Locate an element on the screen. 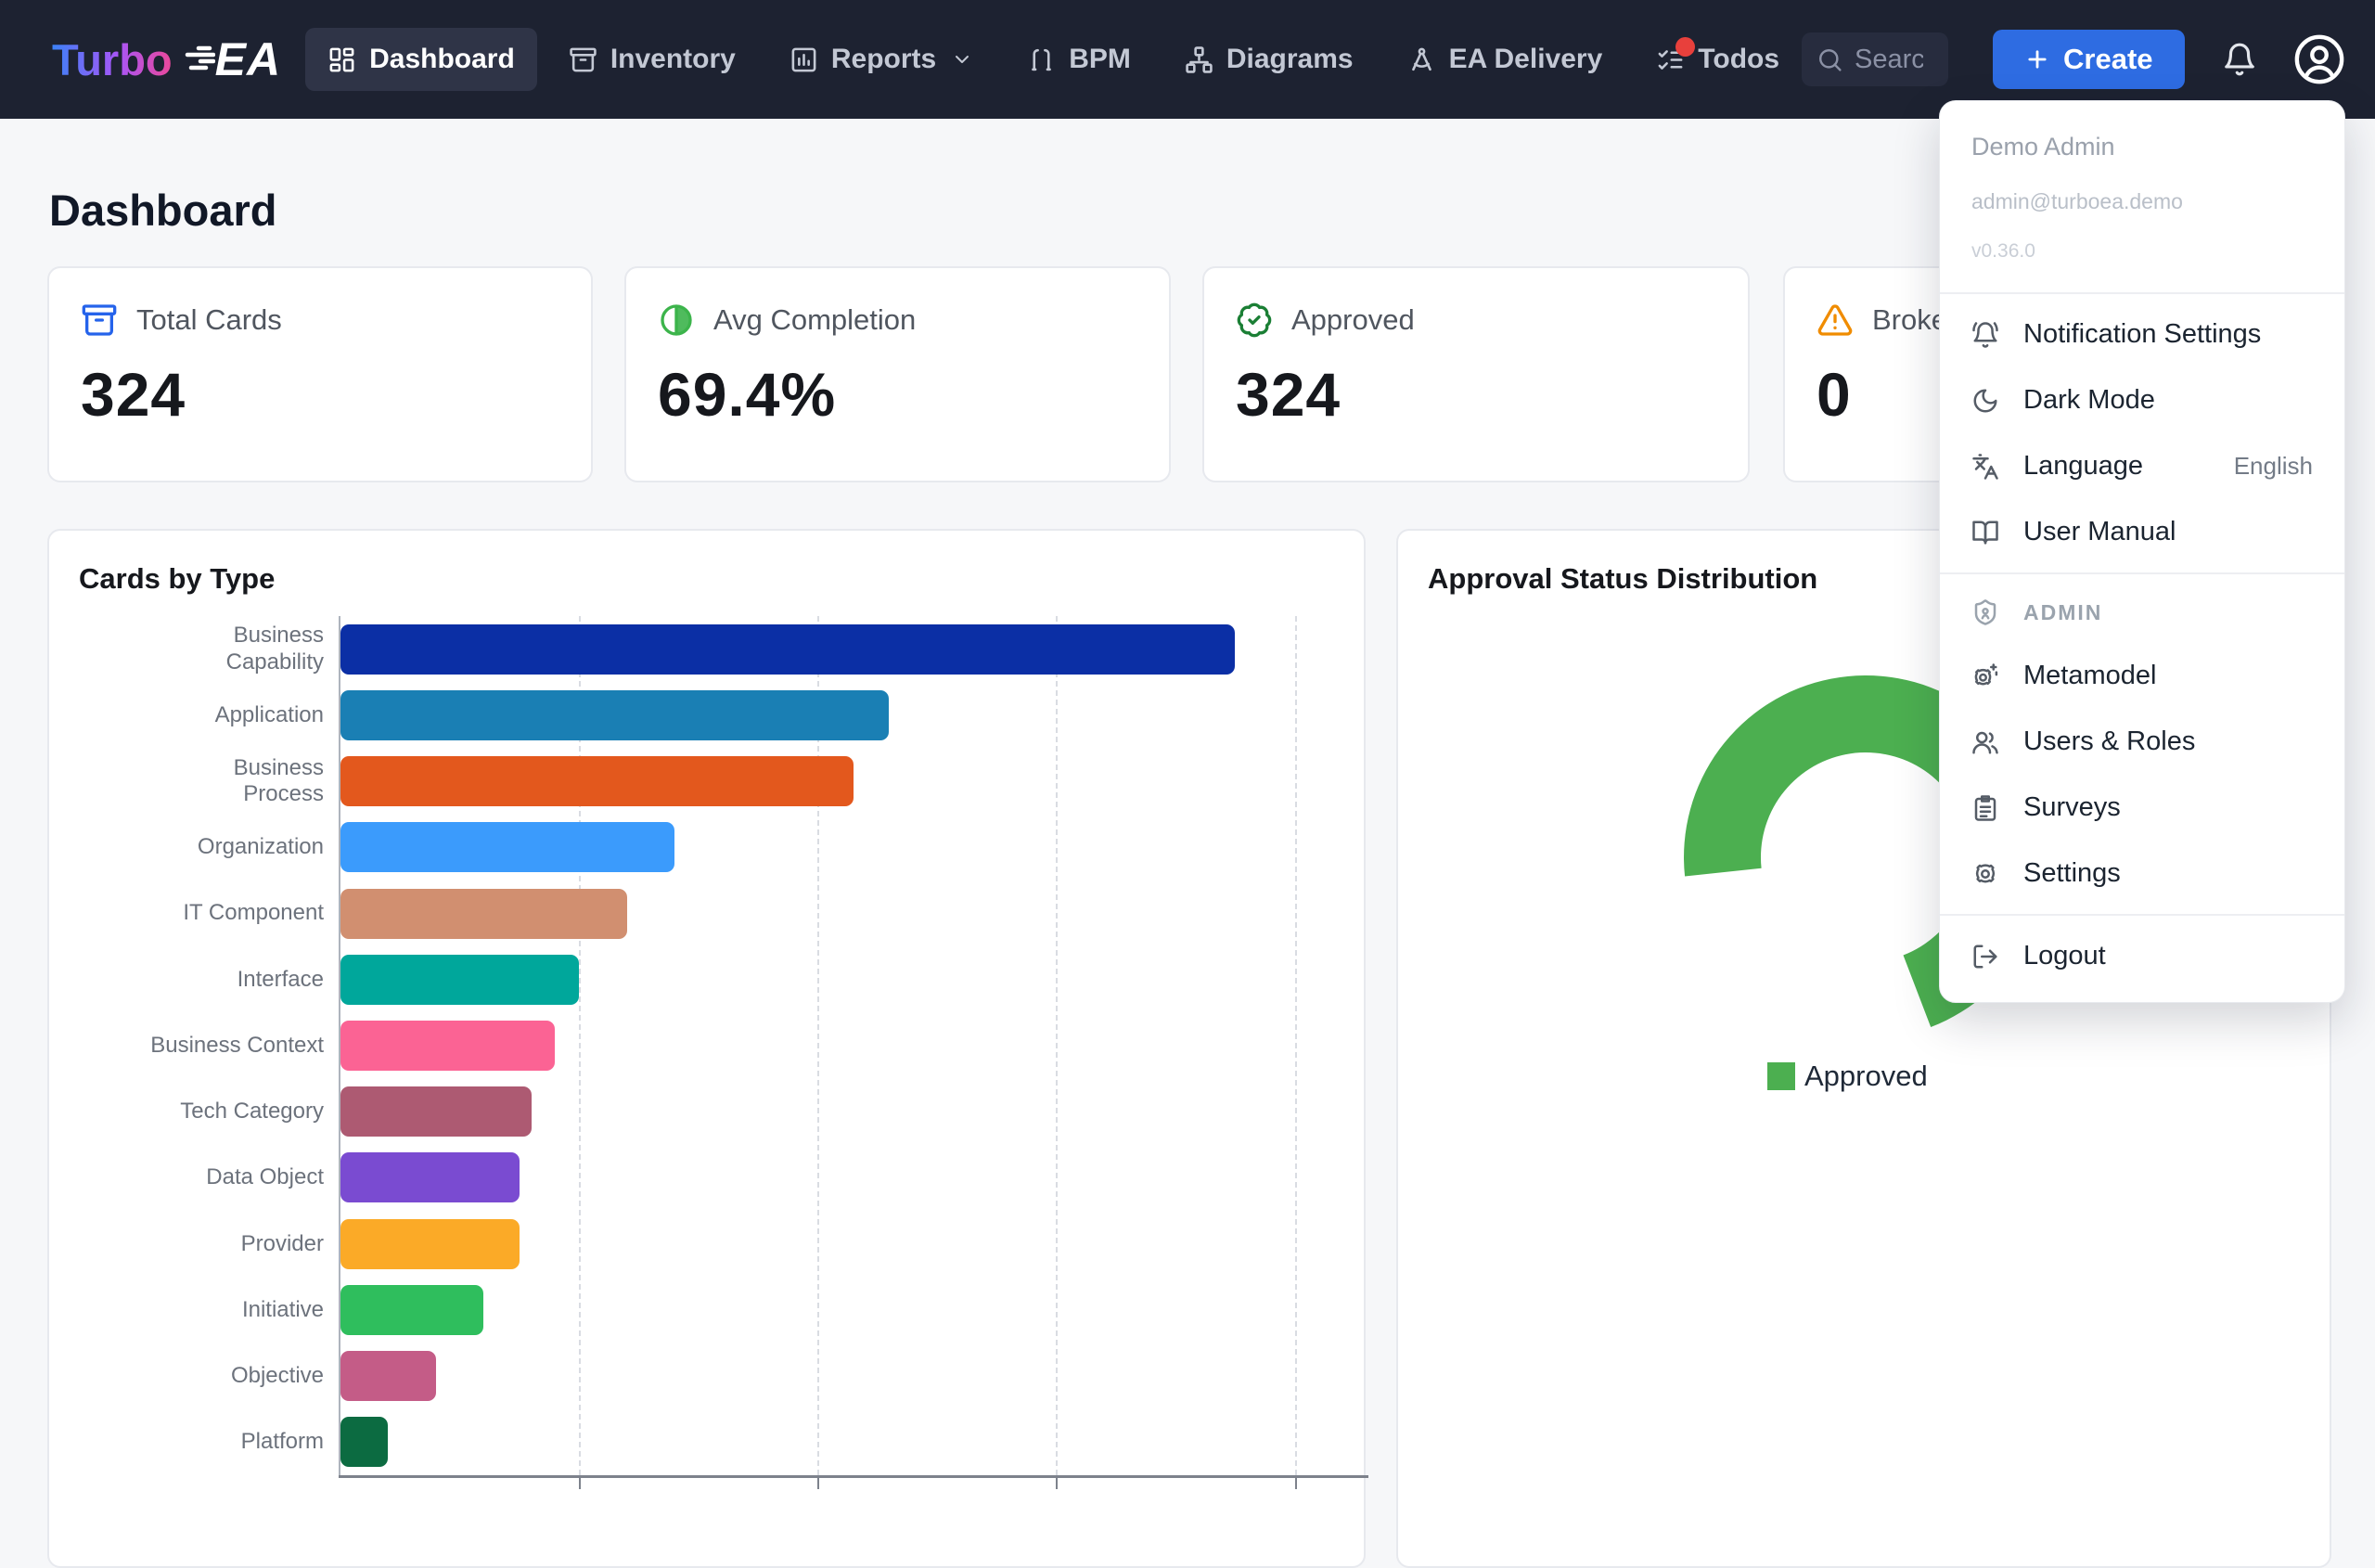 The height and width of the screenshot is (1568, 2375). stat-value: 324 is located at coordinates (1289, 394).